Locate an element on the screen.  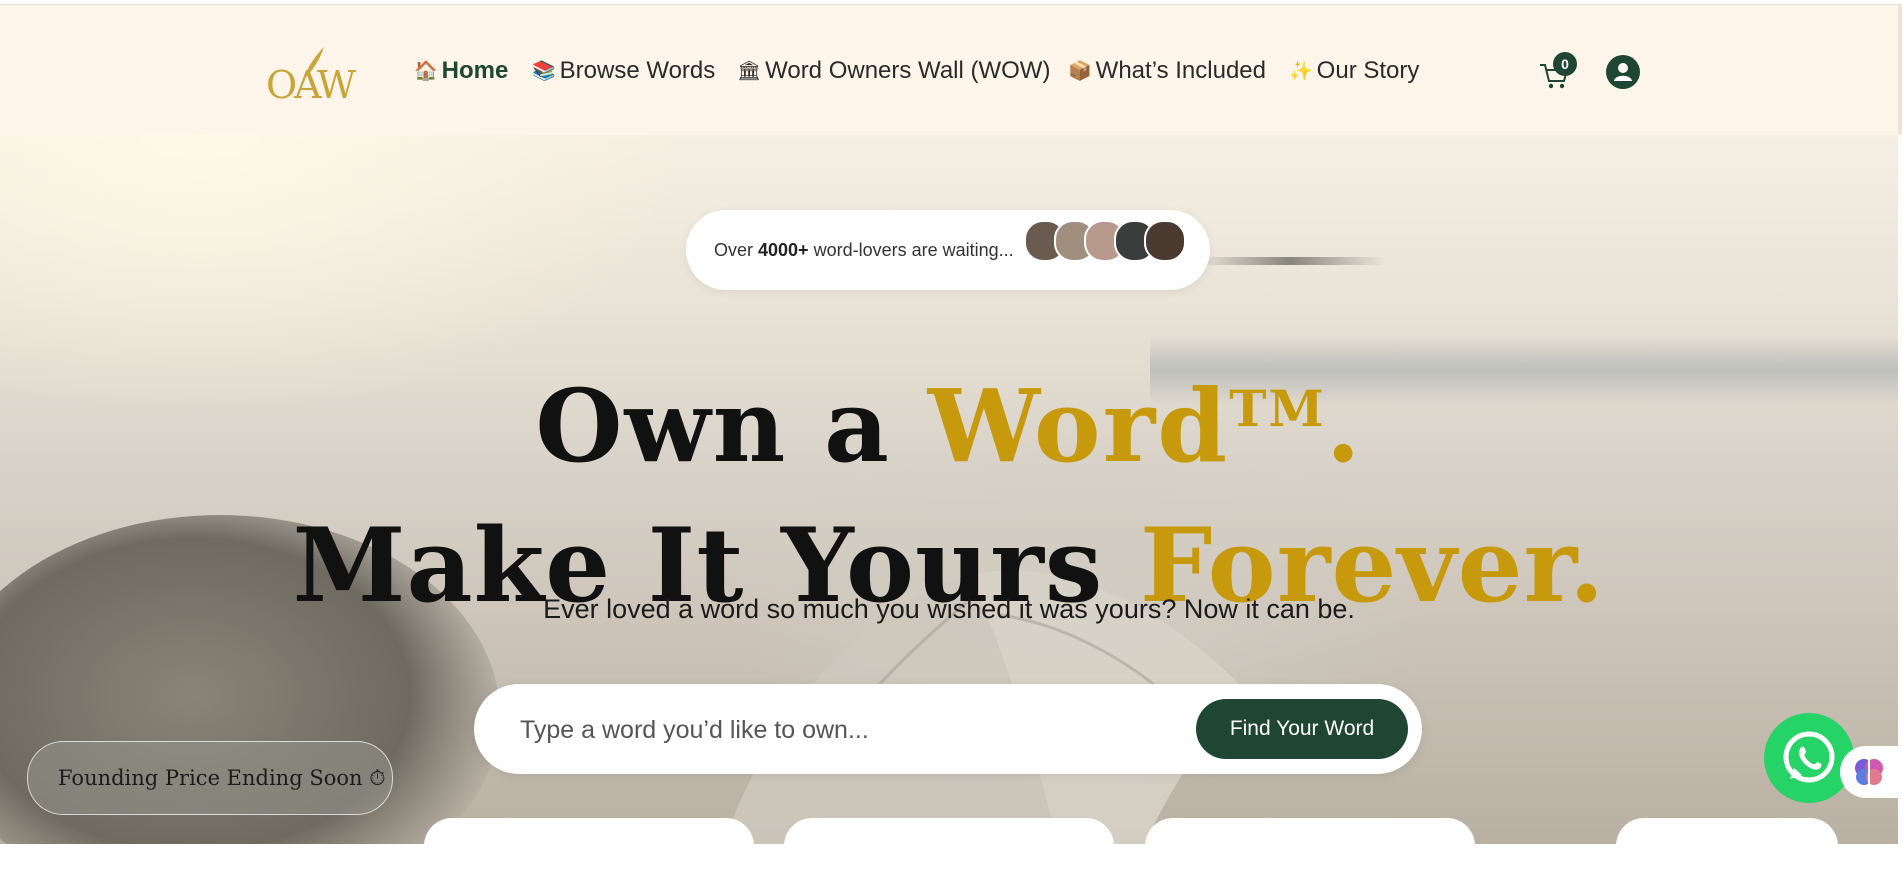
site-logo: OAW is located at coordinates (309, 76).